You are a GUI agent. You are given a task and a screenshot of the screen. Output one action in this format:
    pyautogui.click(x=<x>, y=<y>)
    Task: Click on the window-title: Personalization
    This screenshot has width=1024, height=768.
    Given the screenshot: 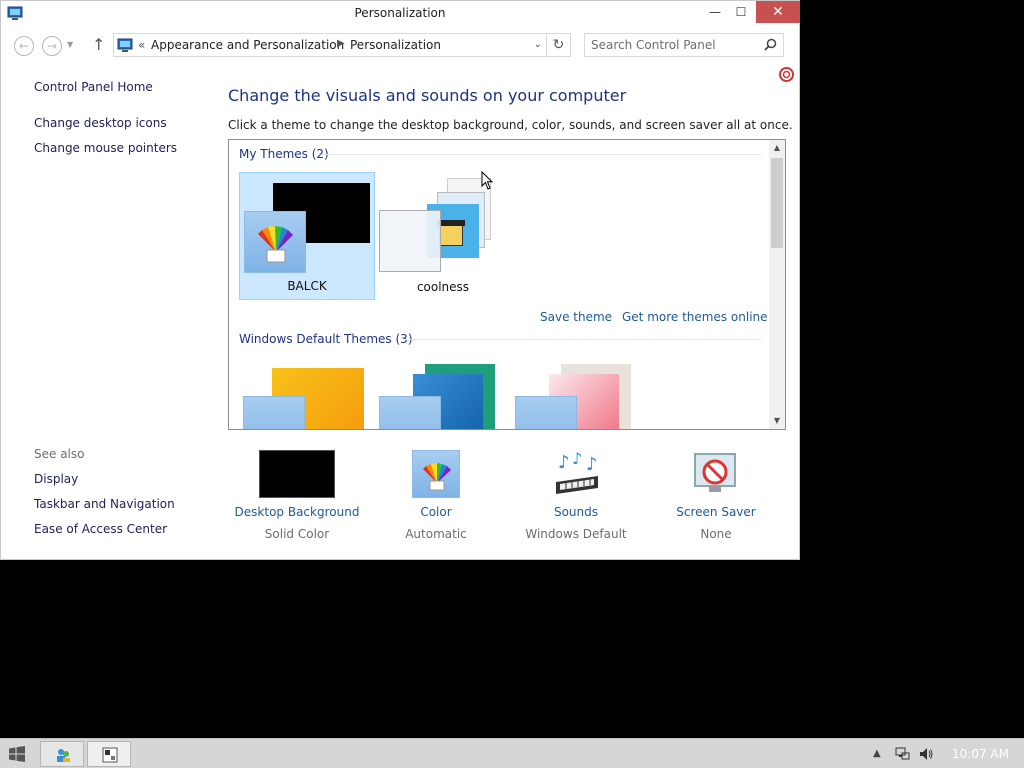 What is the action you would take?
    pyautogui.click(x=400, y=13)
    